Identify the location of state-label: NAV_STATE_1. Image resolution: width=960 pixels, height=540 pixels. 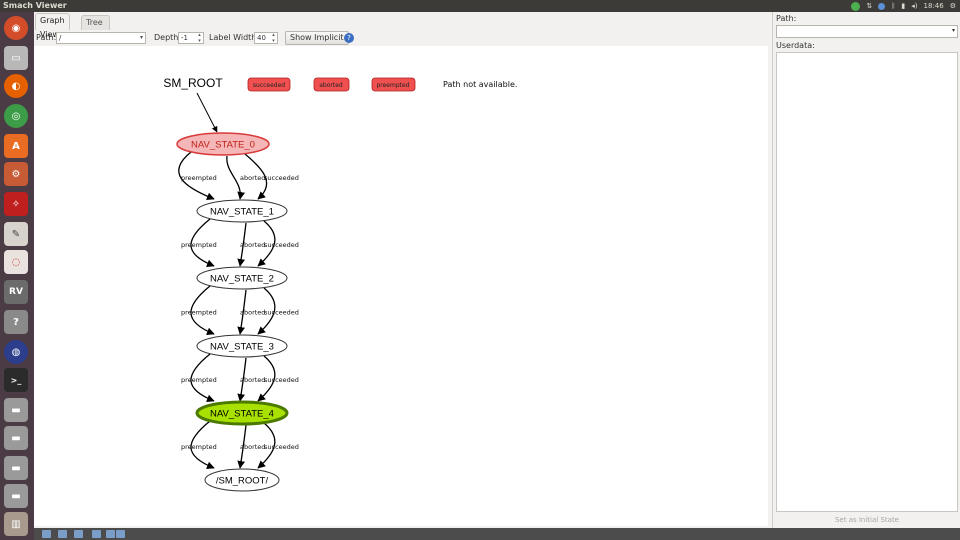
(242, 212).